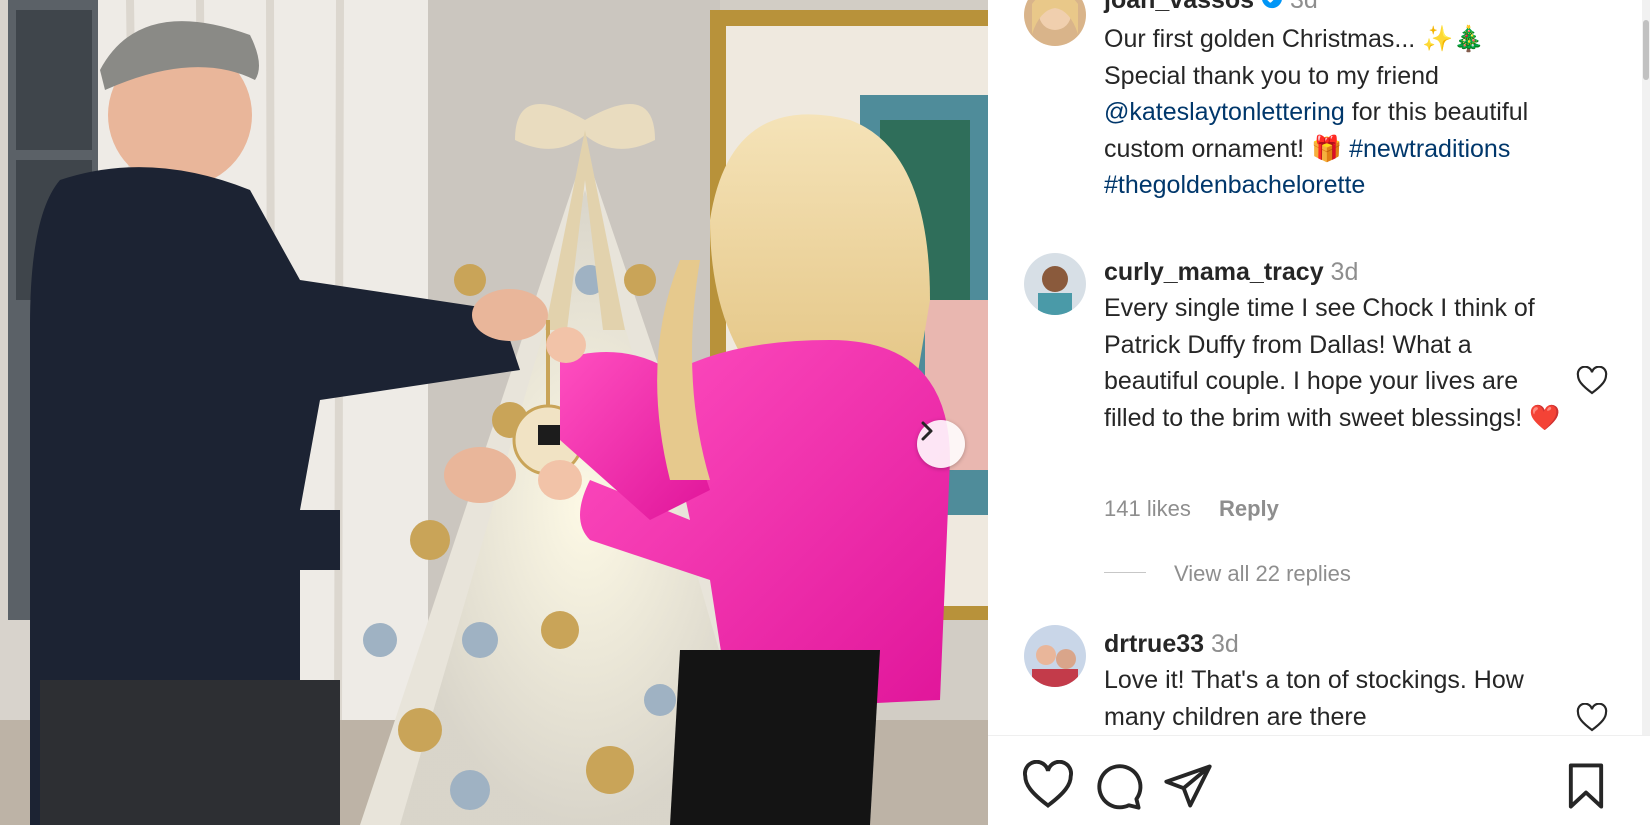  I want to click on comments-scrollbar, so click(1646, 367).